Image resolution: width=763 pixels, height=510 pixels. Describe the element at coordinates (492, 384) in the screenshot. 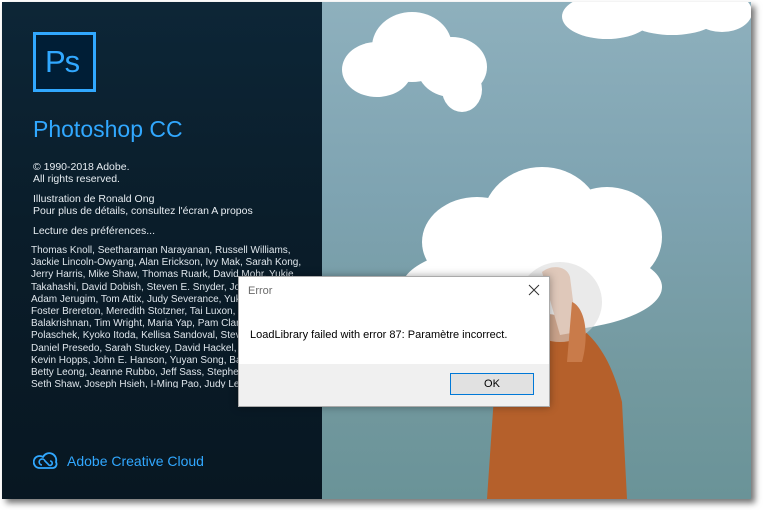

I see `ok-button: OK` at that location.